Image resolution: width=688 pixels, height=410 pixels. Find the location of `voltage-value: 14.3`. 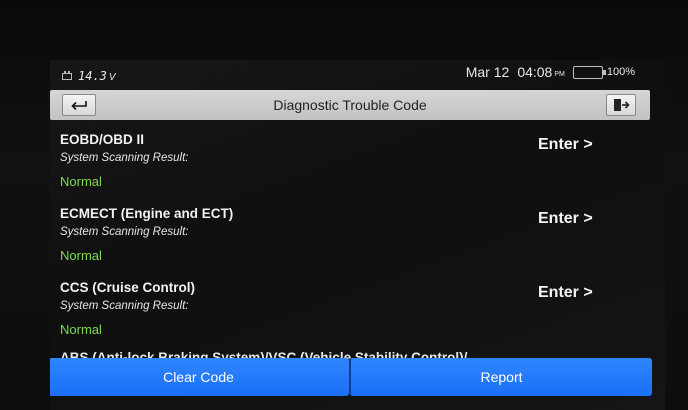

voltage-value: 14.3 is located at coordinates (92, 76).